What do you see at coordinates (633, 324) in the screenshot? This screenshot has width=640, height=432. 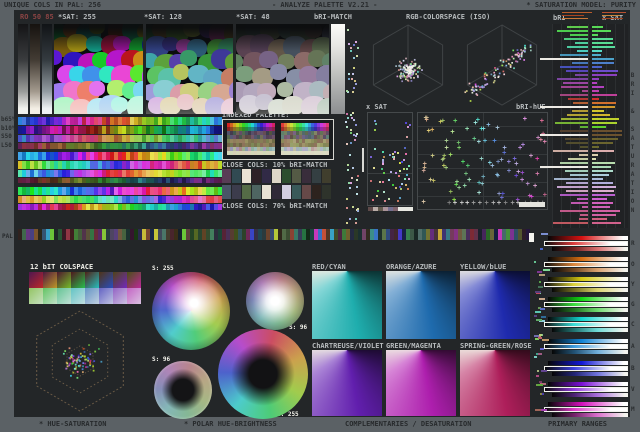 I see `primary-range-letter: C` at bounding box center [633, 324].